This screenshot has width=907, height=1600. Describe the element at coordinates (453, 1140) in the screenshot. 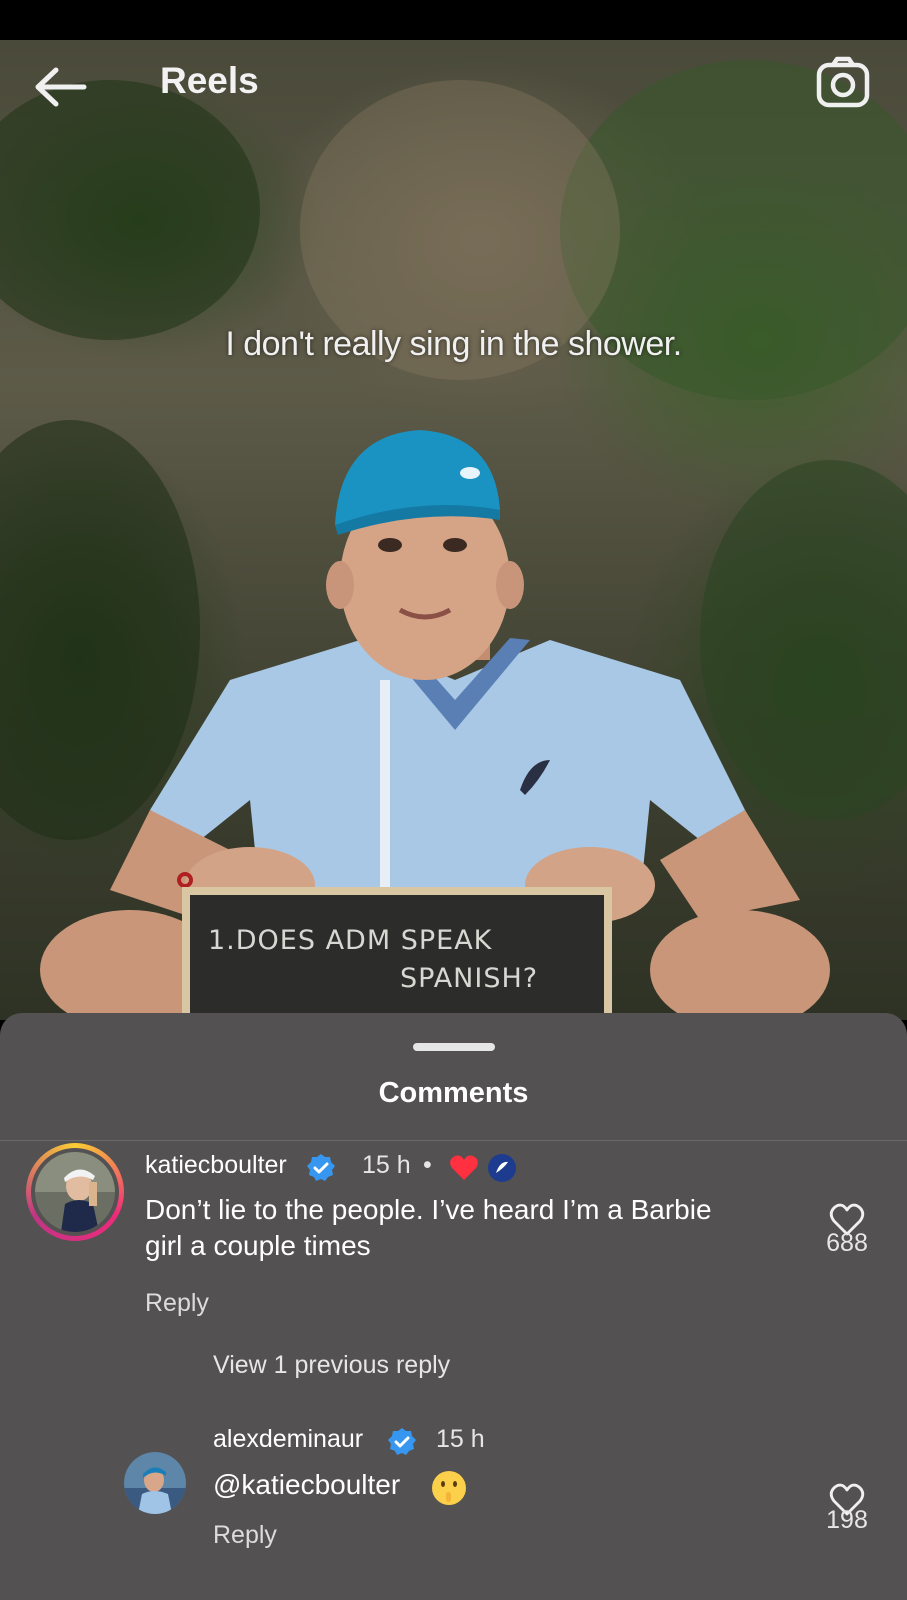

I see `divider` at that location.